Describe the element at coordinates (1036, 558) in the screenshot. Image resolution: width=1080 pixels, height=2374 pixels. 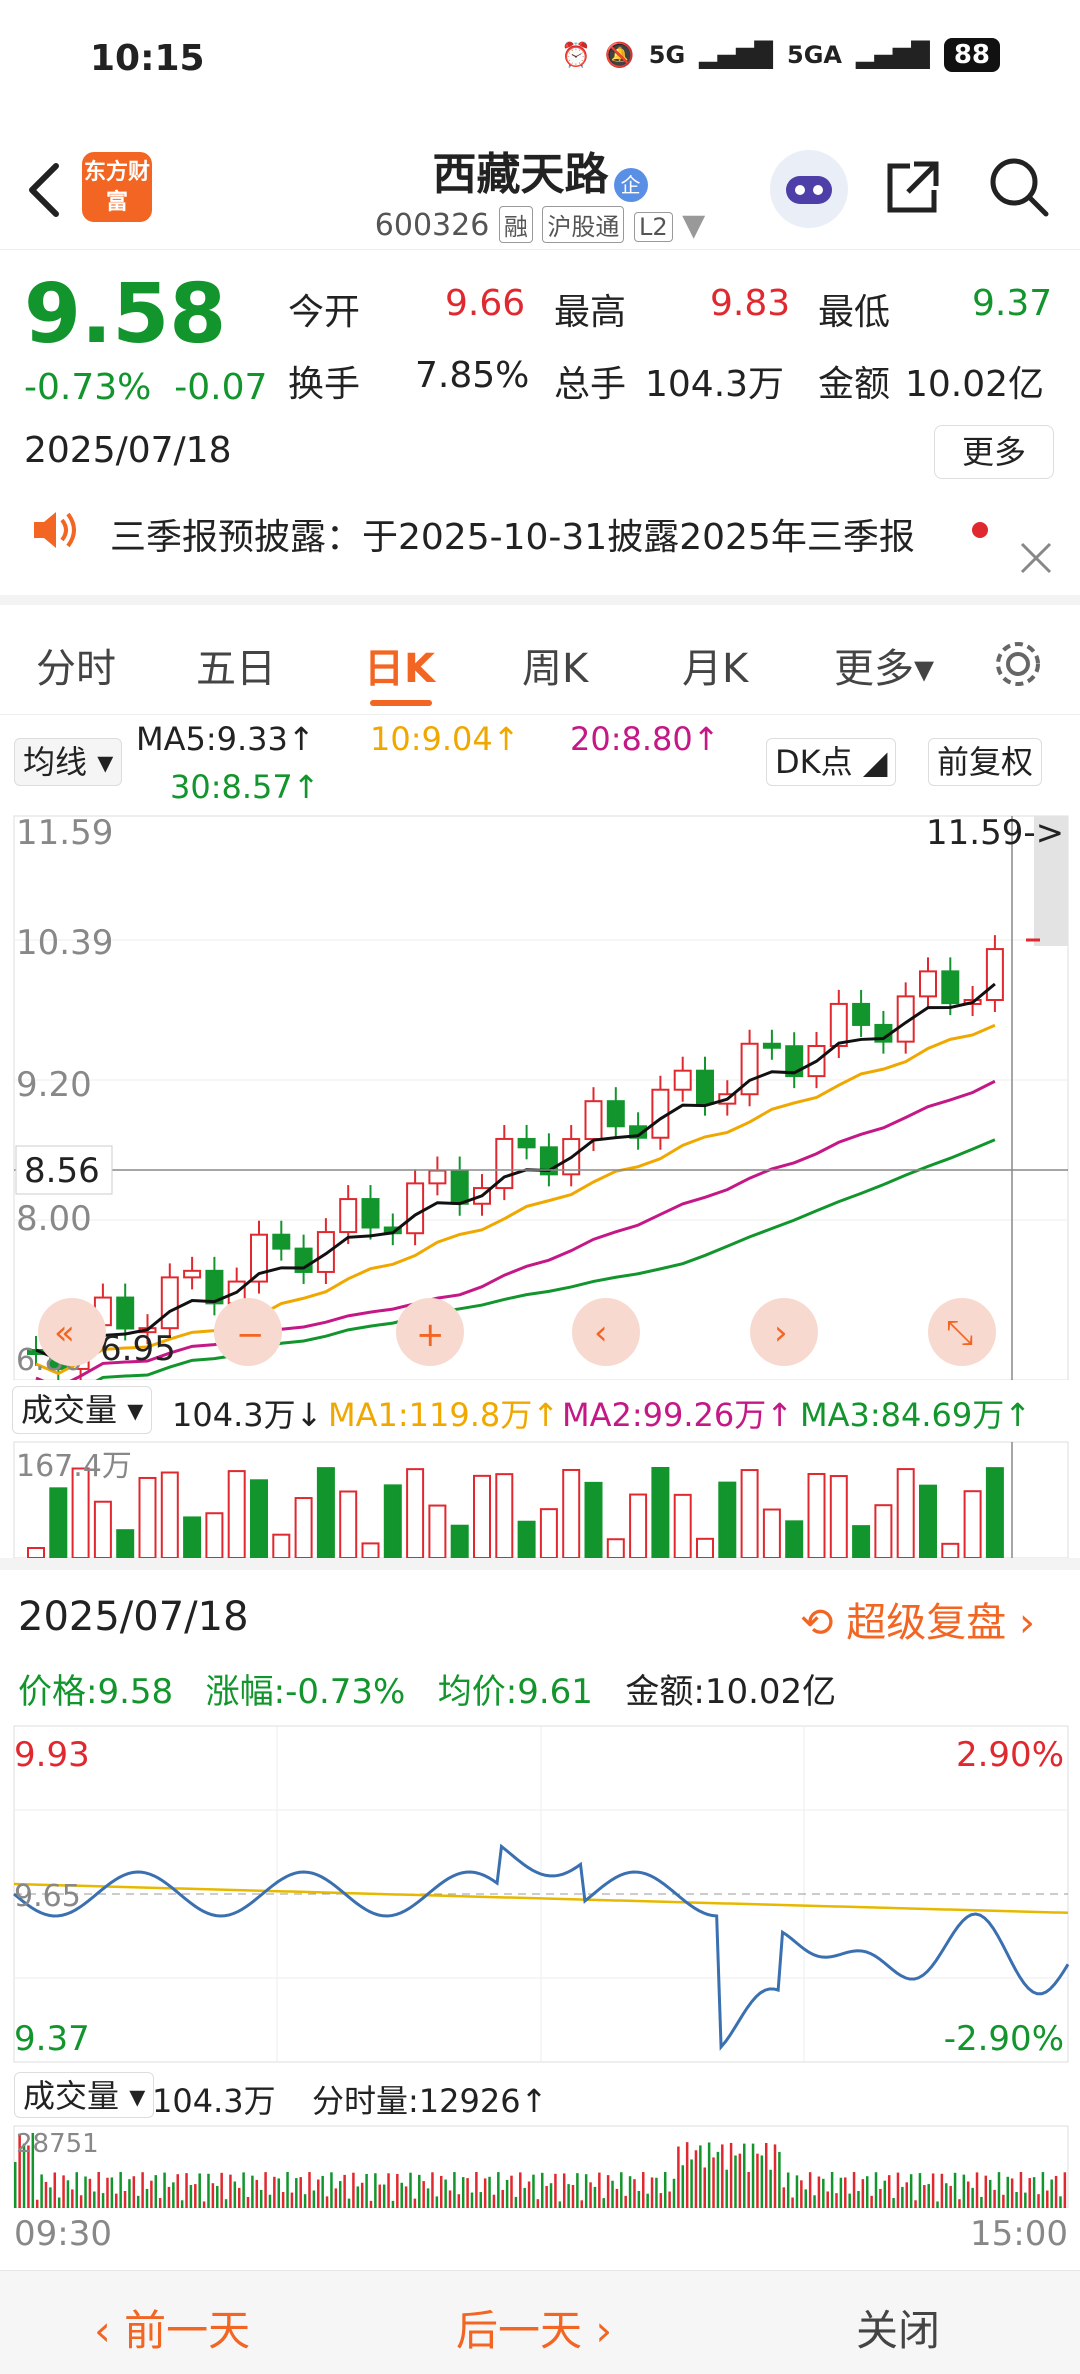
I see `close-icon` at that location.